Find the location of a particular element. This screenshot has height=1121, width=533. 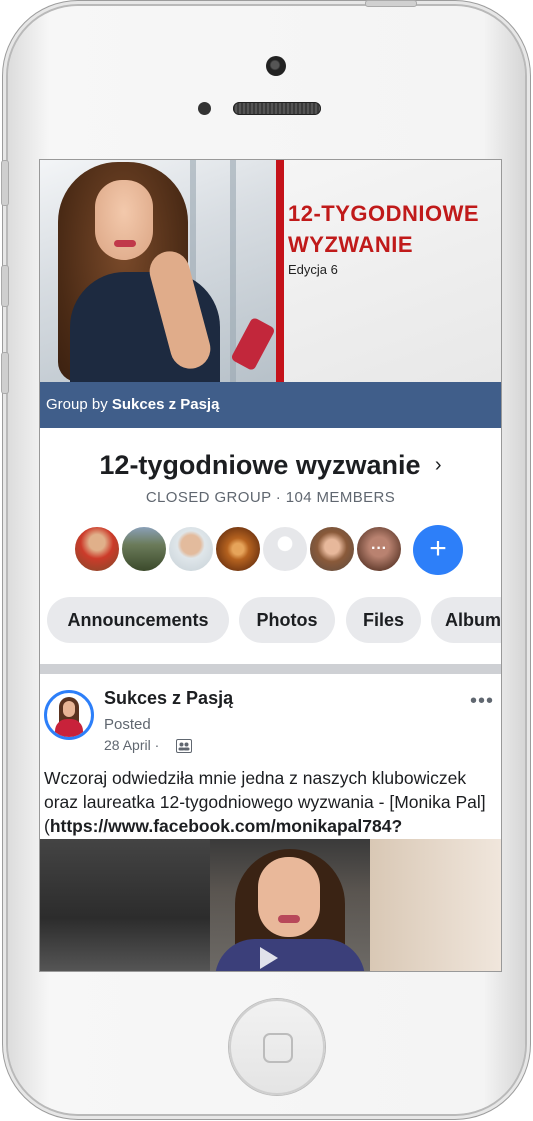

power-button is located at coordinates (391, 3).